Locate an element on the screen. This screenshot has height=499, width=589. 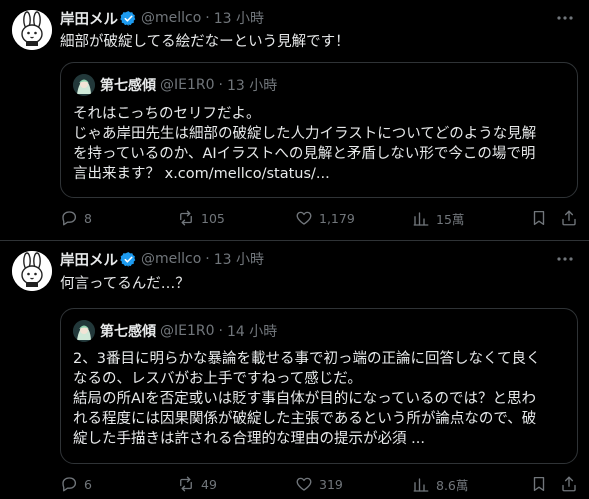
quoted-header: 第七感傾 @IE1R0 · 13 小時 is located at coordinates (175, 85).